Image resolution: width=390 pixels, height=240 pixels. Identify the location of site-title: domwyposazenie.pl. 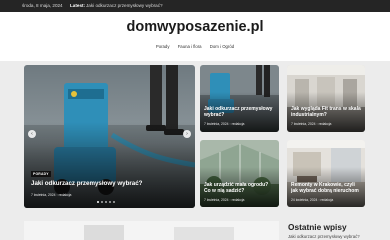
(195, 27).